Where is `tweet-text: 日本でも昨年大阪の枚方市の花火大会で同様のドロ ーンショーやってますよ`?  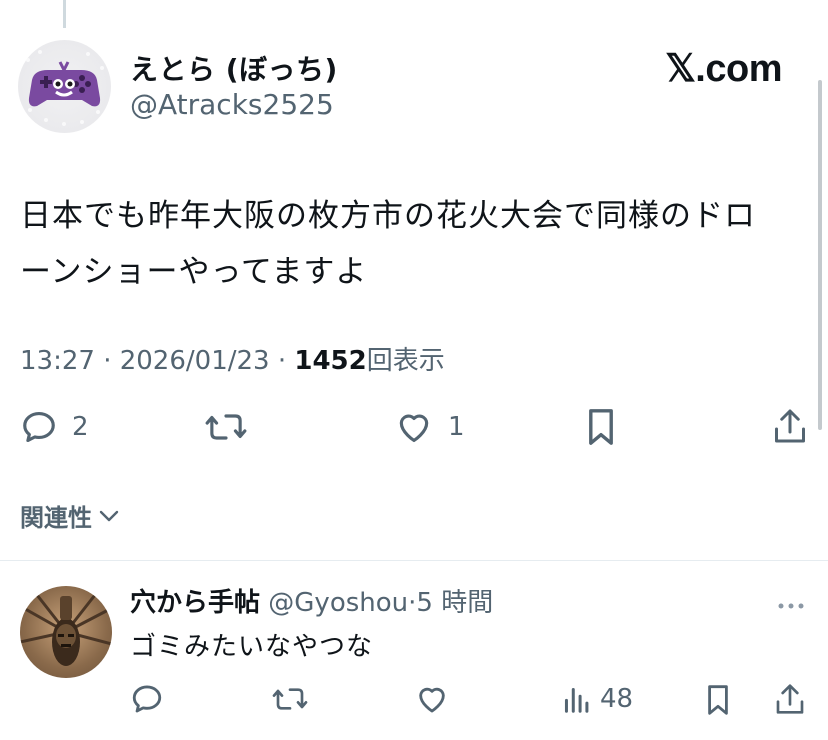 tweet-text: 日本でも昨年大阪の枚方市の花火大会で同様のドロ ーンショーやってますよ is located at coordinates (415, 244).